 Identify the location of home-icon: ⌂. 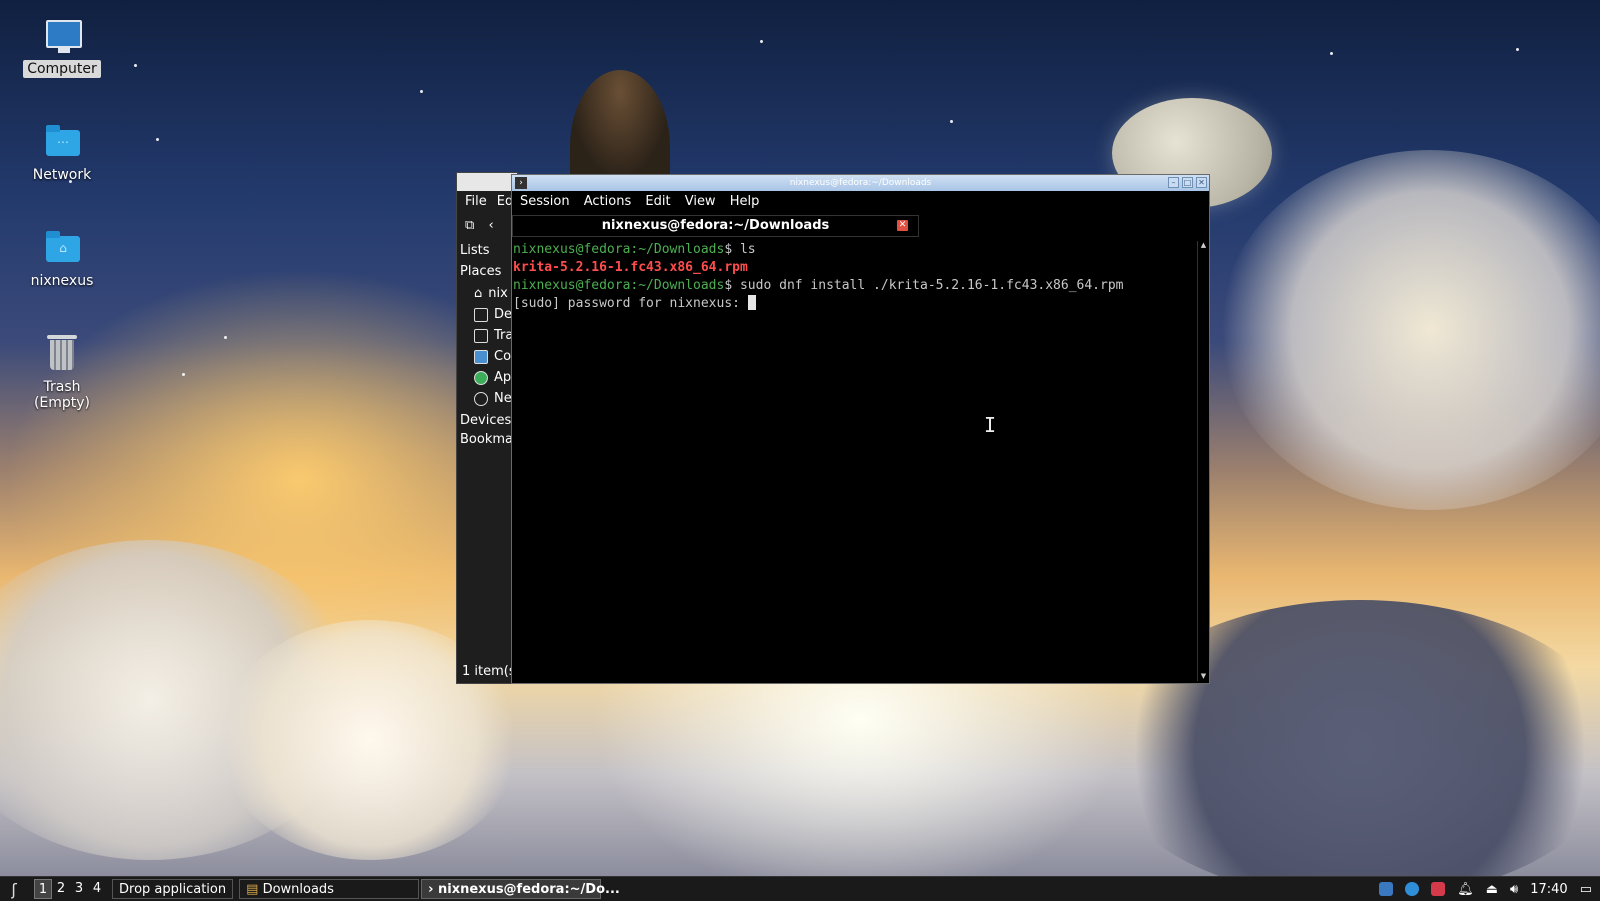
(478, 293).